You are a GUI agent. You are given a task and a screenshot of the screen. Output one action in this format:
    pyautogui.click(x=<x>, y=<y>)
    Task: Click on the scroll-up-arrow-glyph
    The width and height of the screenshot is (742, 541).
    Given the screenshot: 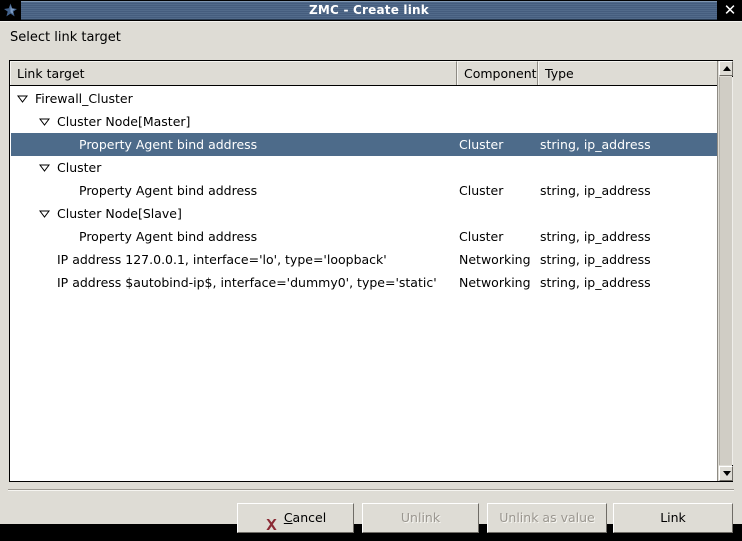 What is the action you would take?
    pyautogui.click(x=727, y=68)
    